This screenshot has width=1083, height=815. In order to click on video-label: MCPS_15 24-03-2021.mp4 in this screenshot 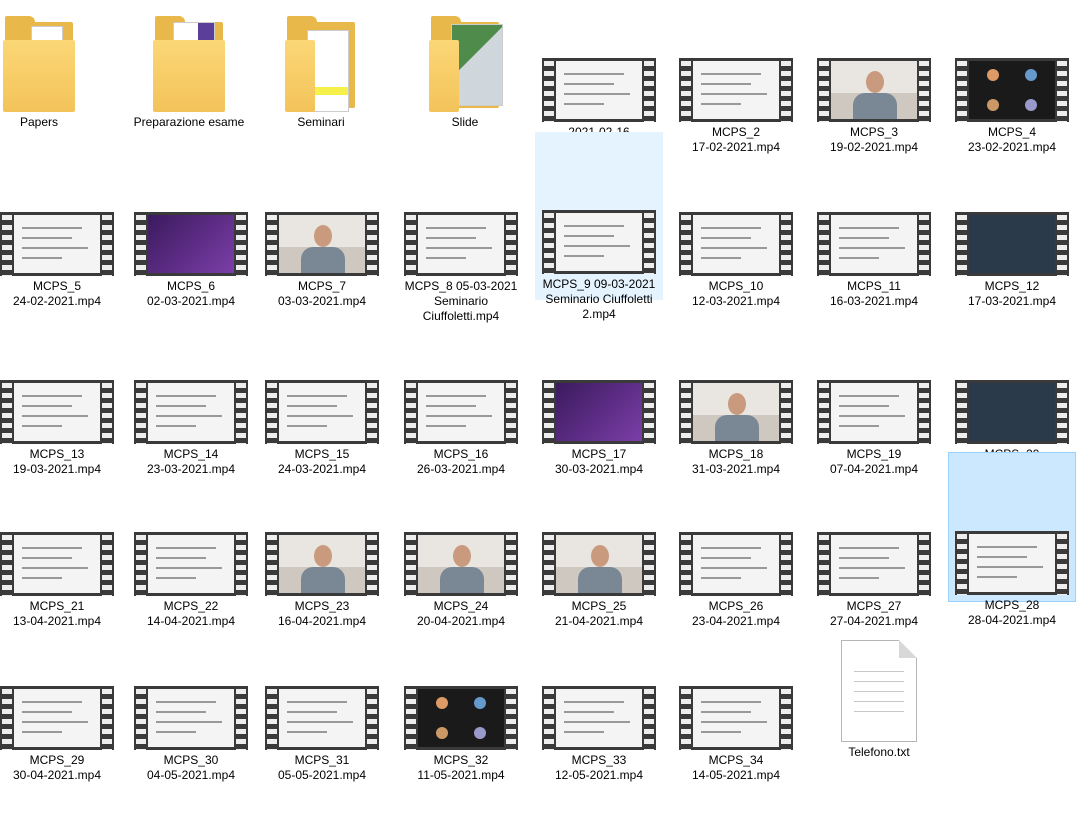, I will do `click(322, 461)`.